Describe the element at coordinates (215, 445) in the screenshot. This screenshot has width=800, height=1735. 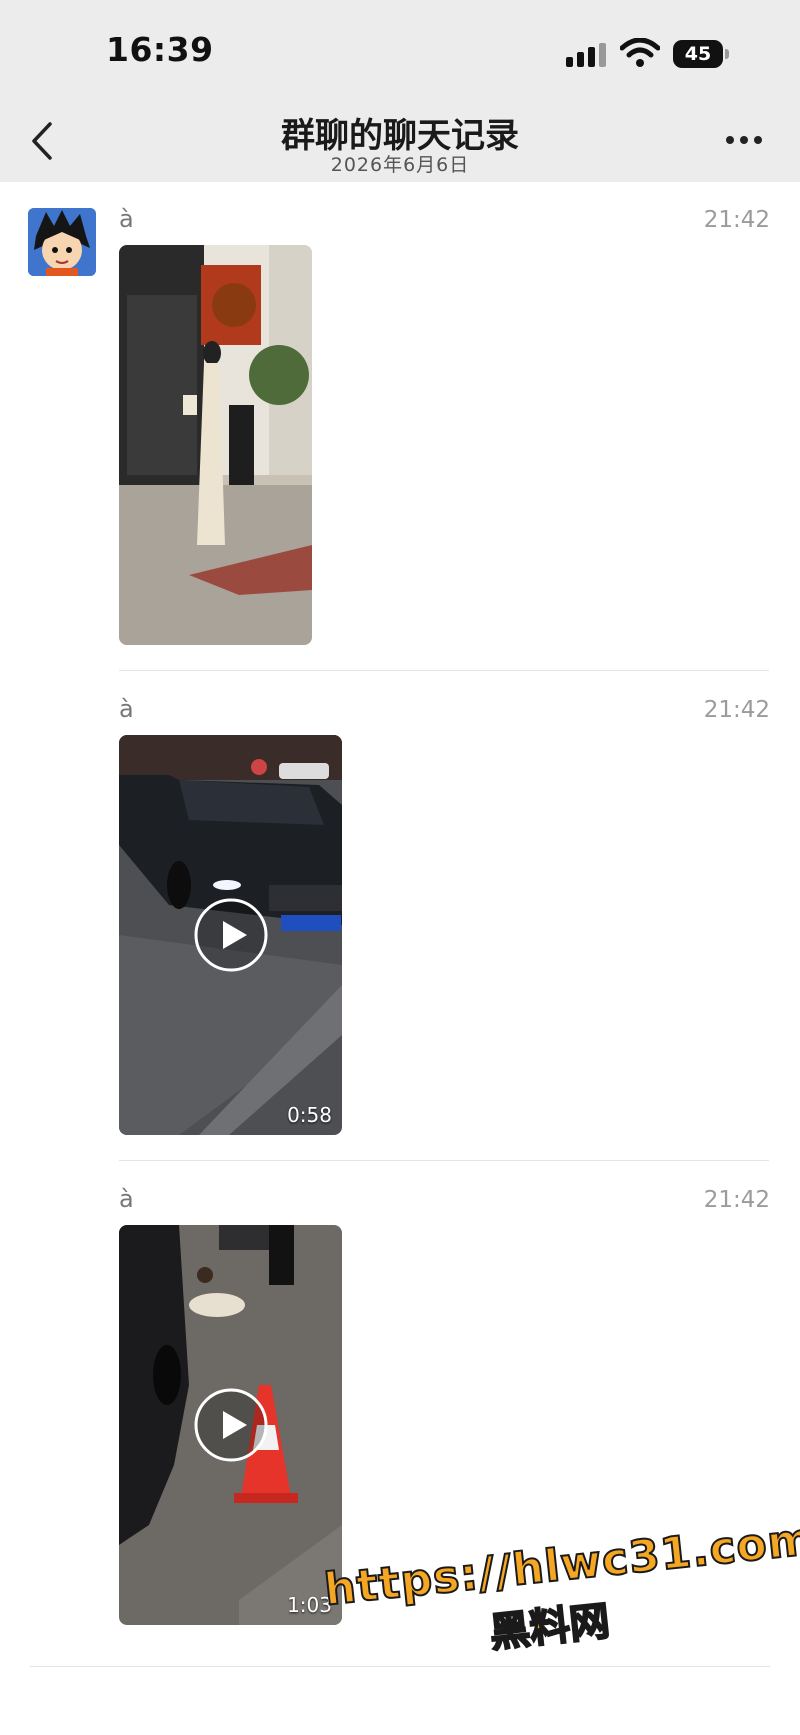
I see `image-message-thumbnail` at that location.